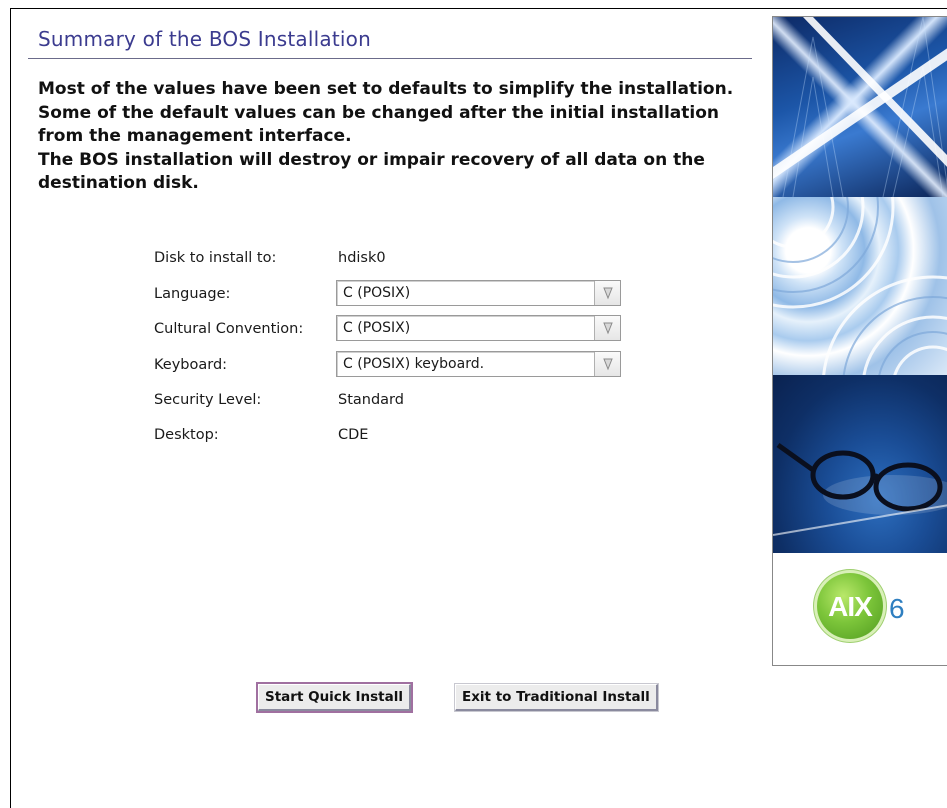 The image size is (947, 808). Describe the element at coordinates (191, 365) in the screenshot. I see `keyboard-label: Keyboard:` at that location.